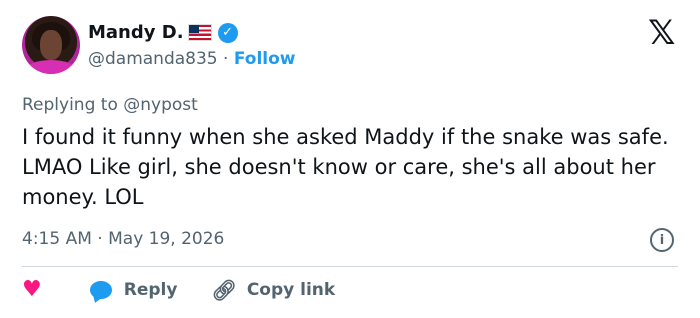 The height and width of the screenshot is (318, 700). I want to click on reply-button: Reply, so click(151, 290).